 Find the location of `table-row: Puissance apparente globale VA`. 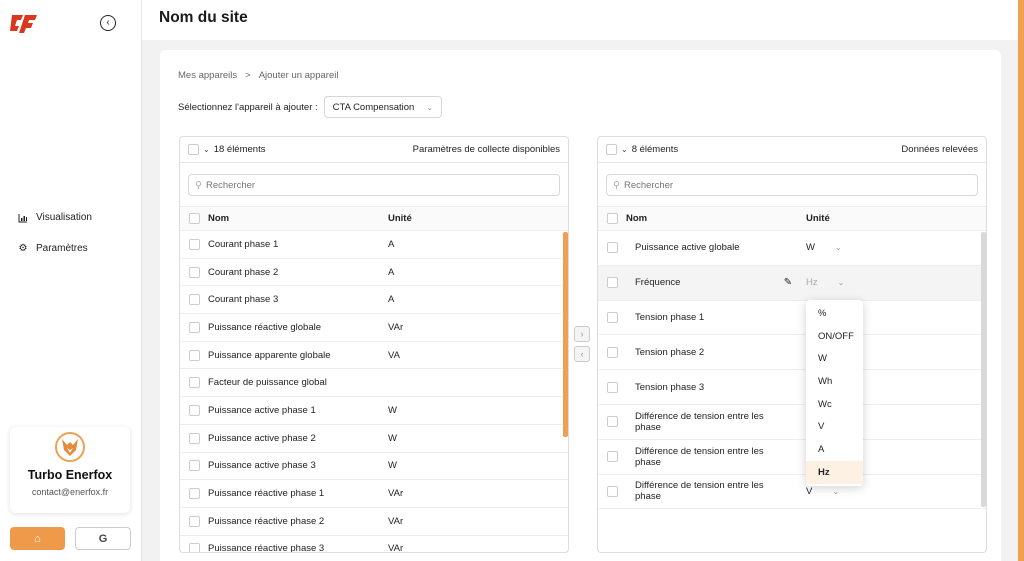

table-row: Puissance apparente globale VA is located at coordinates (374, 356).